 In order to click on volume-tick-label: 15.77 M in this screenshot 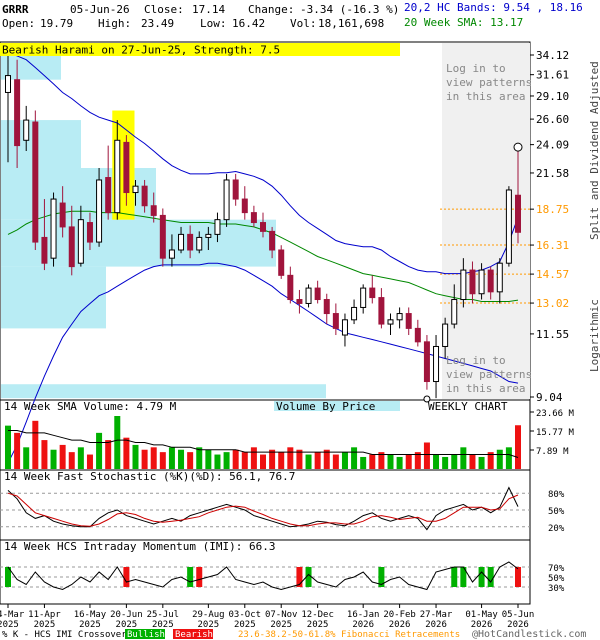, I will do `click(555, 433)`.